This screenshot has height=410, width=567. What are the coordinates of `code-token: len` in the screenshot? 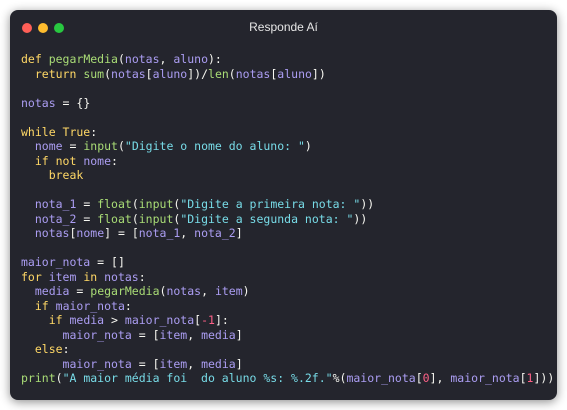 It's located at (218, 73).